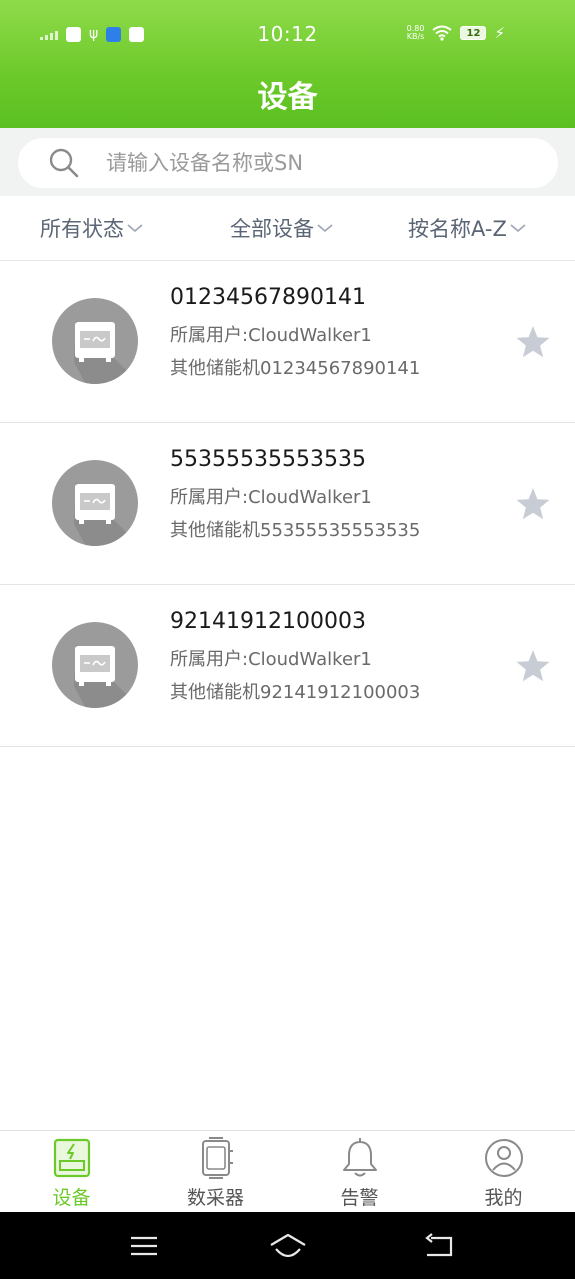 The image size is (575, 1279). Describe the element at coordinates (442, 33) in the screenshot. I see `wifi-icon` at that location.